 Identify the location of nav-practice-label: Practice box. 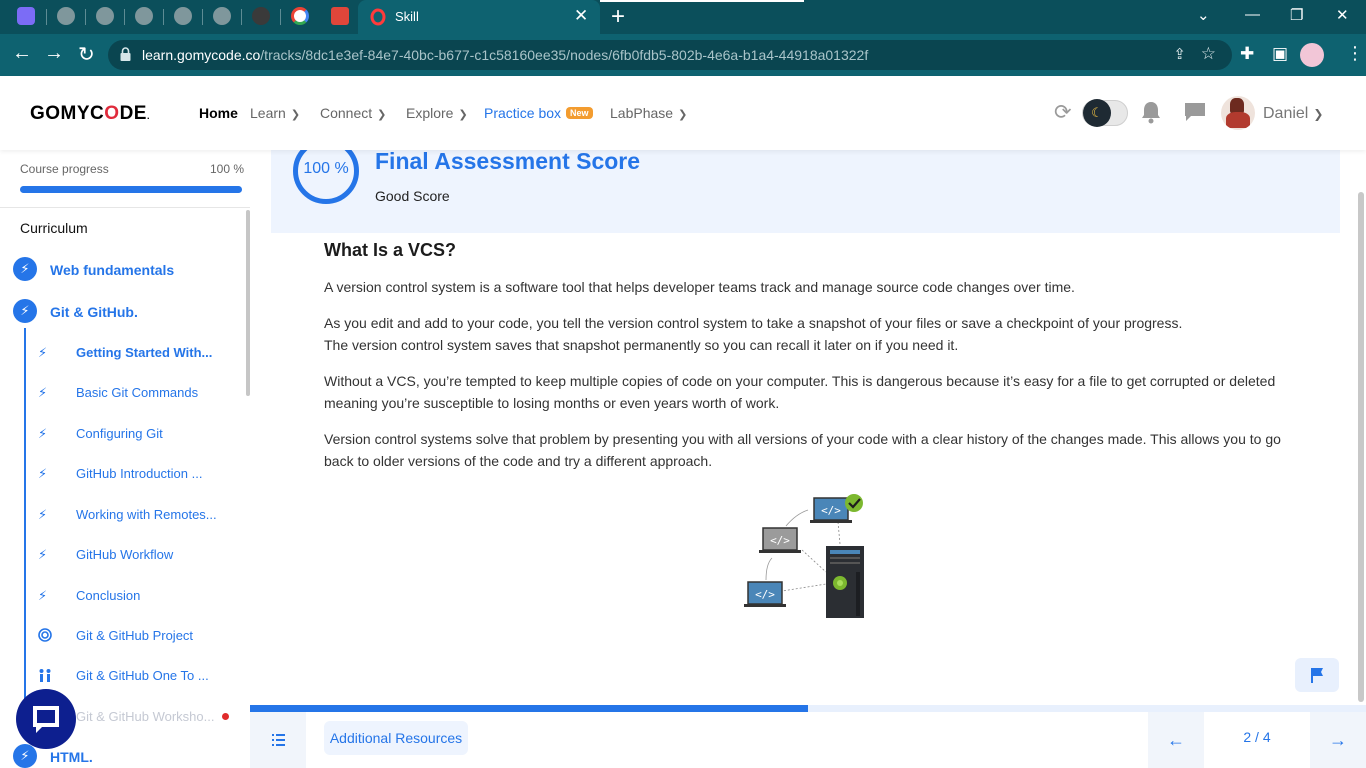
(523, 113).